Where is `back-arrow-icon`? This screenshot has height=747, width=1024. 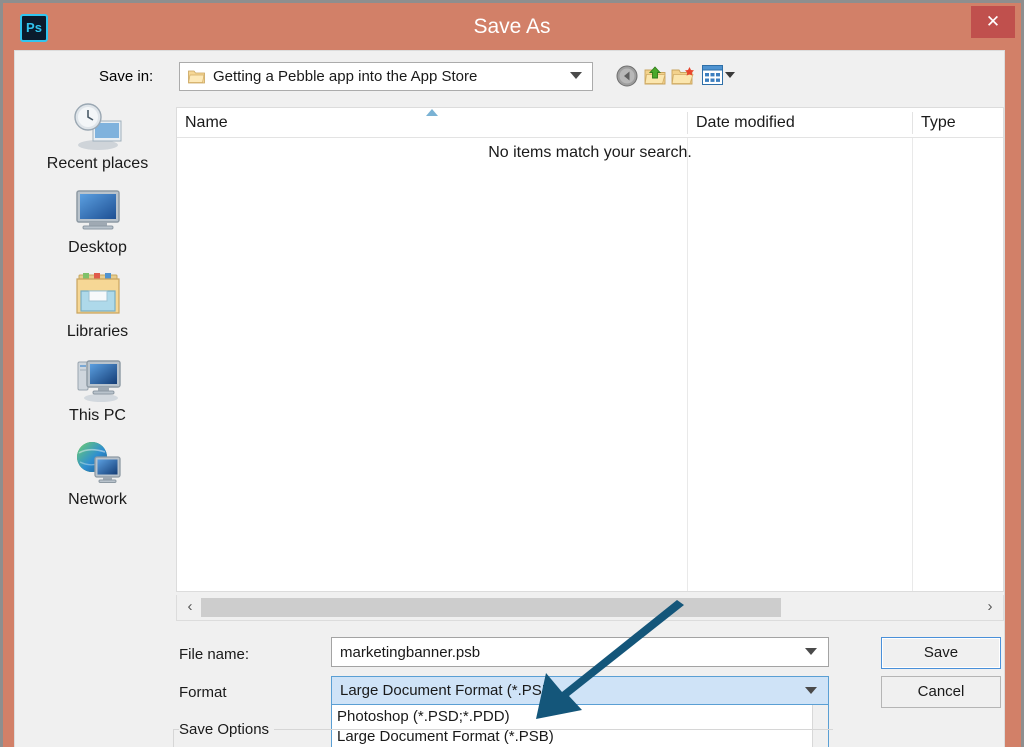 back-arrow-icon is located at coordinates (627, 76).